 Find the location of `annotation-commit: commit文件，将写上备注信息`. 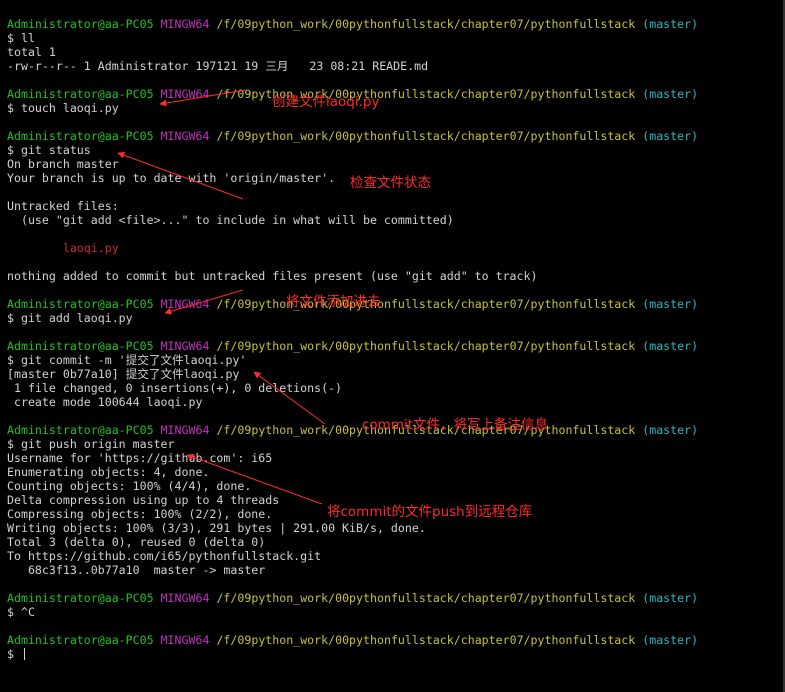

annotation-commit: commit文件，将写上备注信息 is located at coordinates (455, 425).